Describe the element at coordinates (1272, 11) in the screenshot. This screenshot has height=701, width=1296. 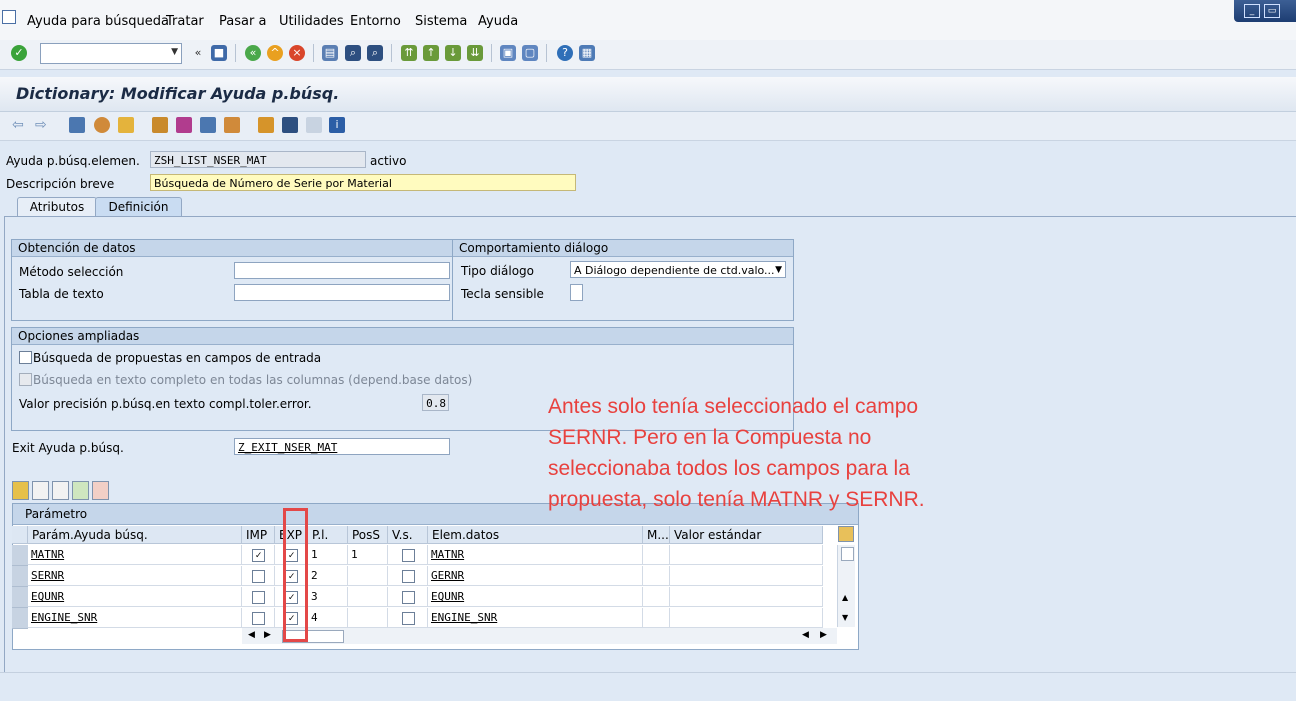
I see `restore-icon: ▭` at that location.